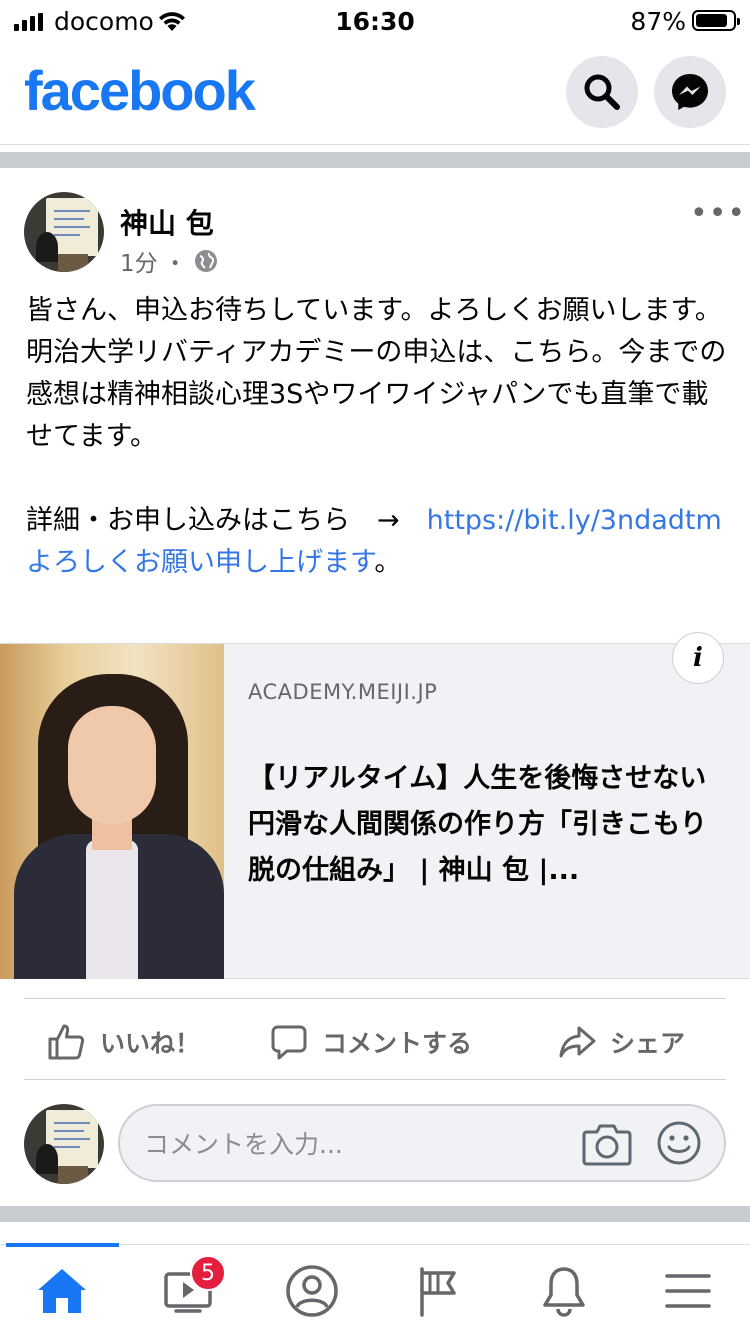  Describe the element at coordinates (577, 1042) in the screenshot. I see `share-icon` at that location.